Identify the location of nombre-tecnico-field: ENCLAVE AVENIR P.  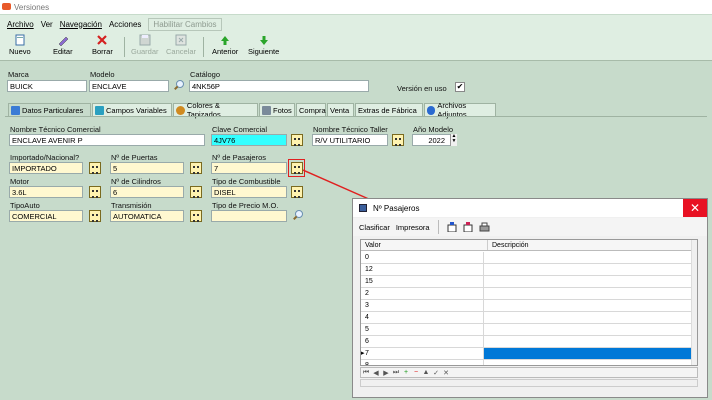
(107, 140).